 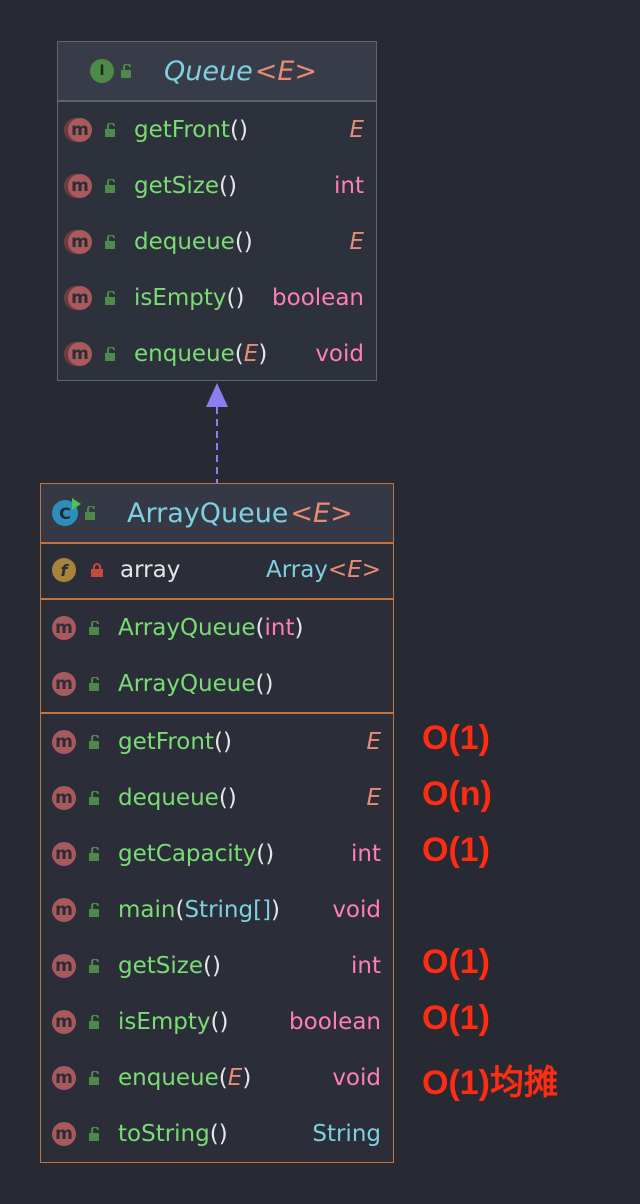 What do you see at coordinates (187, 854) in the screenshot?
I see `method-name: getCapacity` at bounding box center [187, 854].